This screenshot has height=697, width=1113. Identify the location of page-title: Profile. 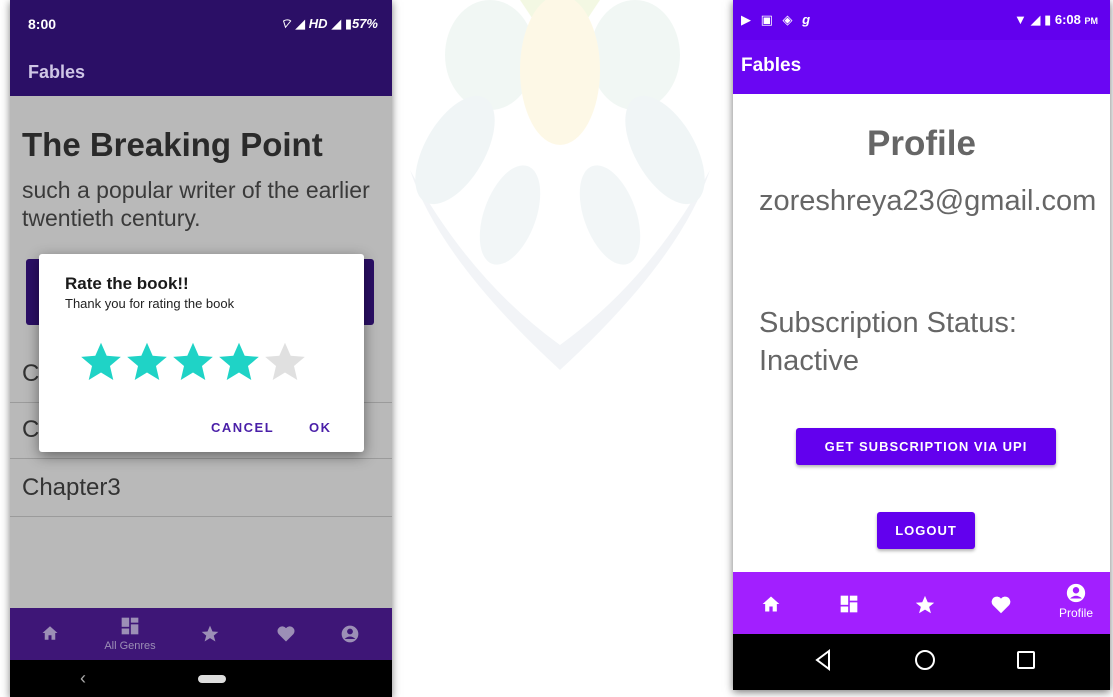
(921, 143).